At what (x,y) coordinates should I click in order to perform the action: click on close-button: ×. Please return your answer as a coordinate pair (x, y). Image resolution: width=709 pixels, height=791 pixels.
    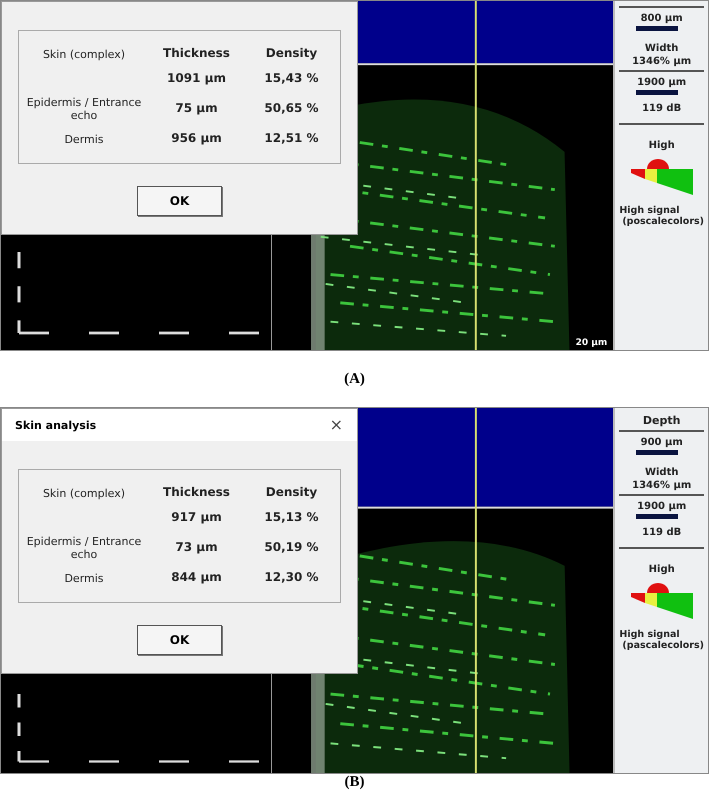
    Looking at the image, I should click on (336, 425).